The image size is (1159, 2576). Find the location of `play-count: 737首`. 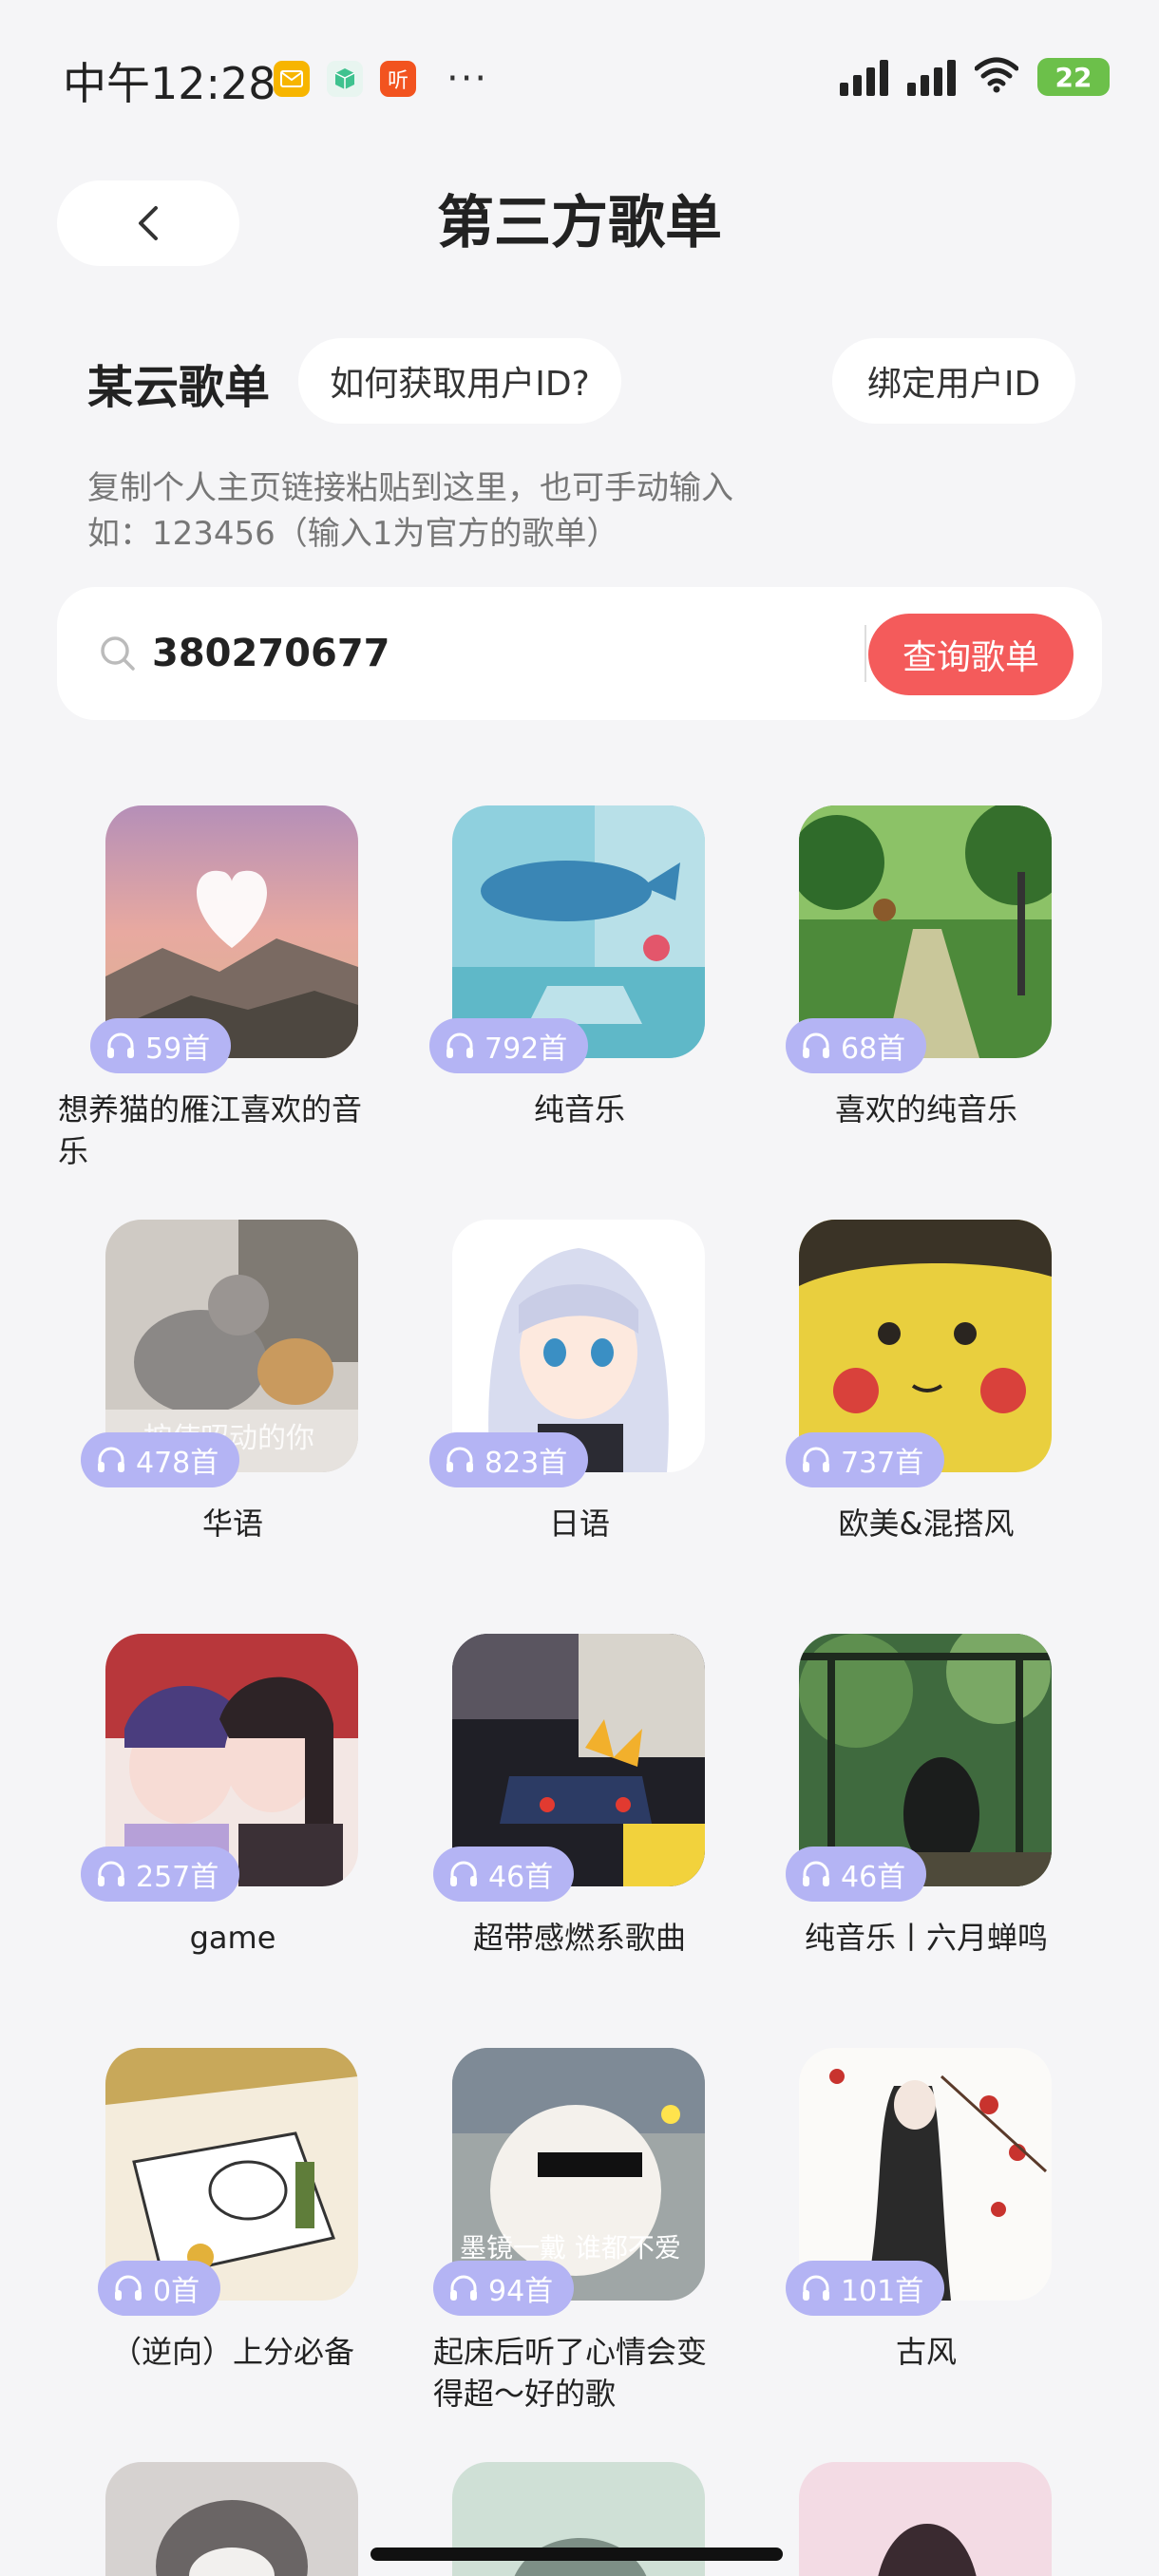

play-count: 737首 is located at coordinates (882, 1463).